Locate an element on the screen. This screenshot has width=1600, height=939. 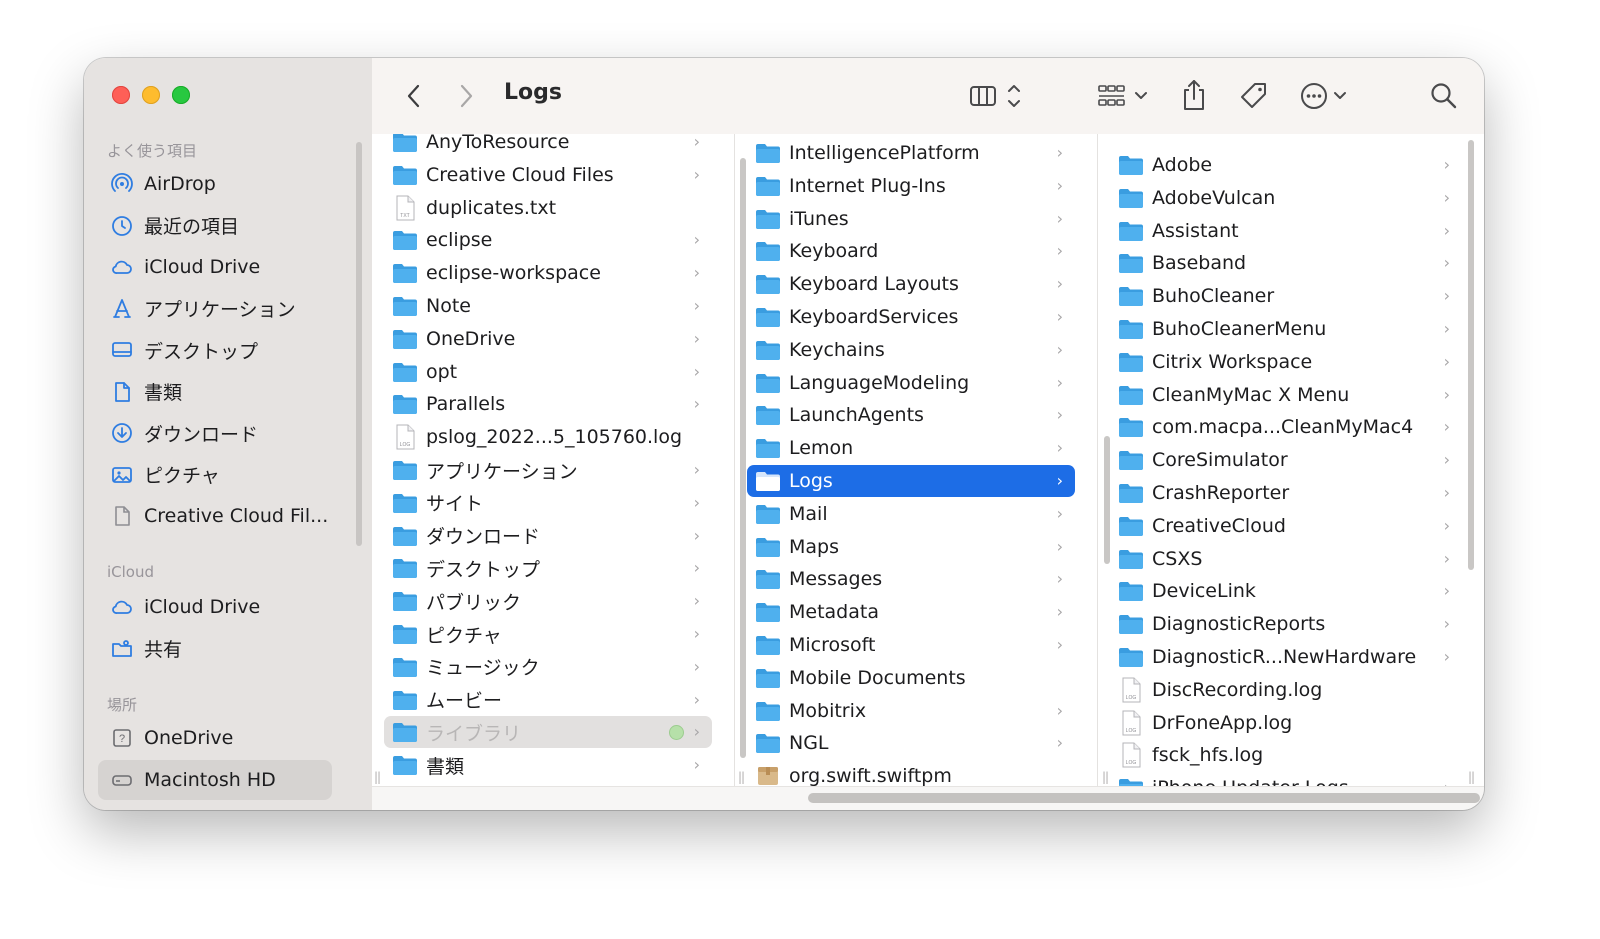
folder-item: eclipse › is located at coordinates (548, 240).